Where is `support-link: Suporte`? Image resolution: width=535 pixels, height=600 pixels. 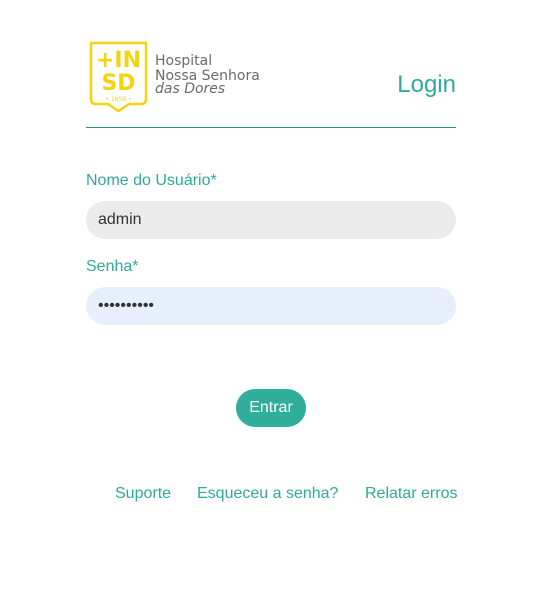
support-link: Suporte is located at coordinates (143, 494).